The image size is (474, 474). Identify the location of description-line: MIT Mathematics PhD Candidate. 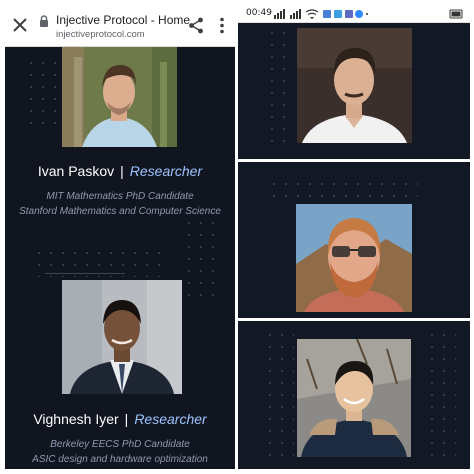
(120, 196).